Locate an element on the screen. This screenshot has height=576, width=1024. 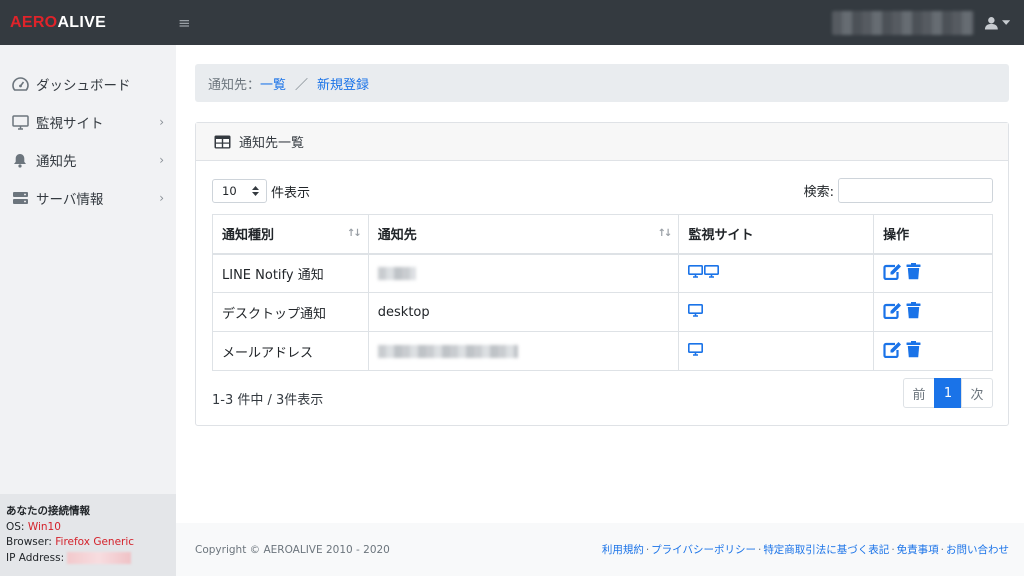
server-icon is located at coordinates (20, 198).